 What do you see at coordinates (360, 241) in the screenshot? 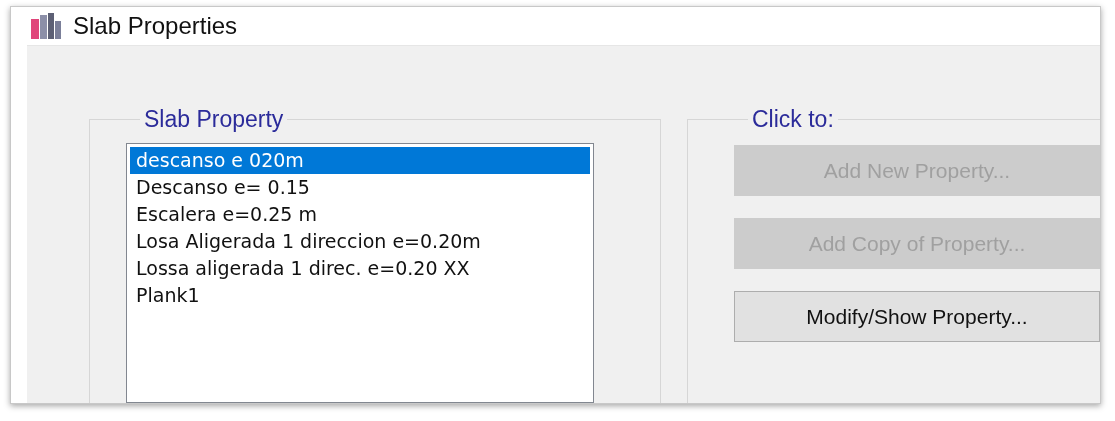
I see `list-item: Losa Aligerada 1 direccion e=0.20m` at bounding box center [360, 241].